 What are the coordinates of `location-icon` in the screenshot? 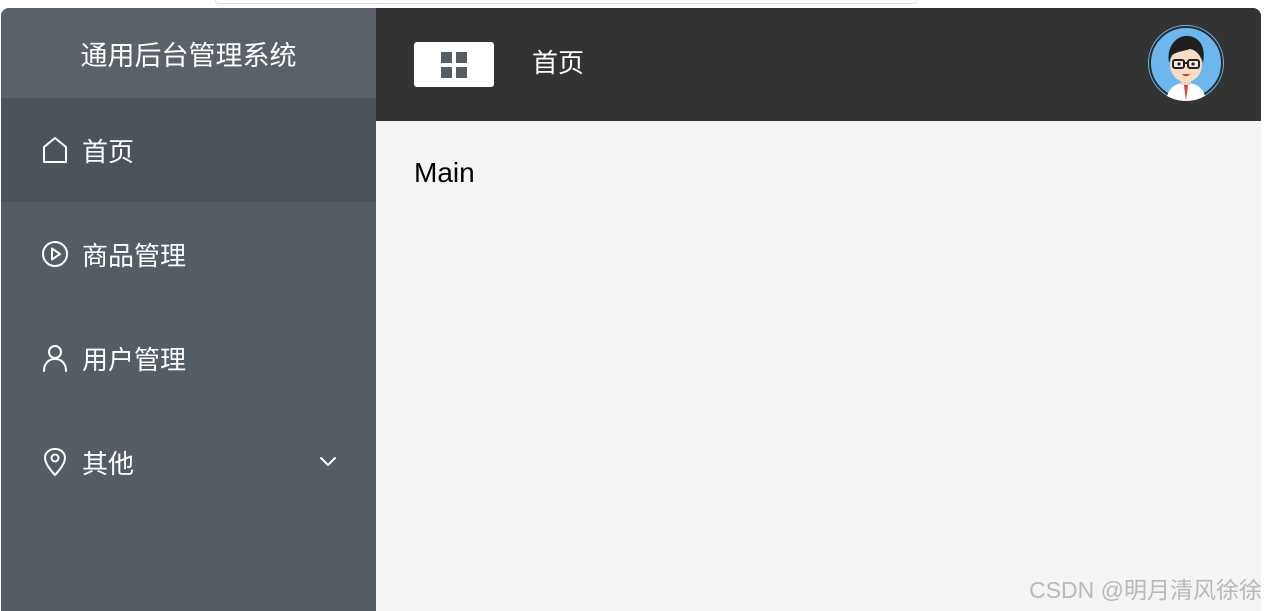 It's located at (55, 462).